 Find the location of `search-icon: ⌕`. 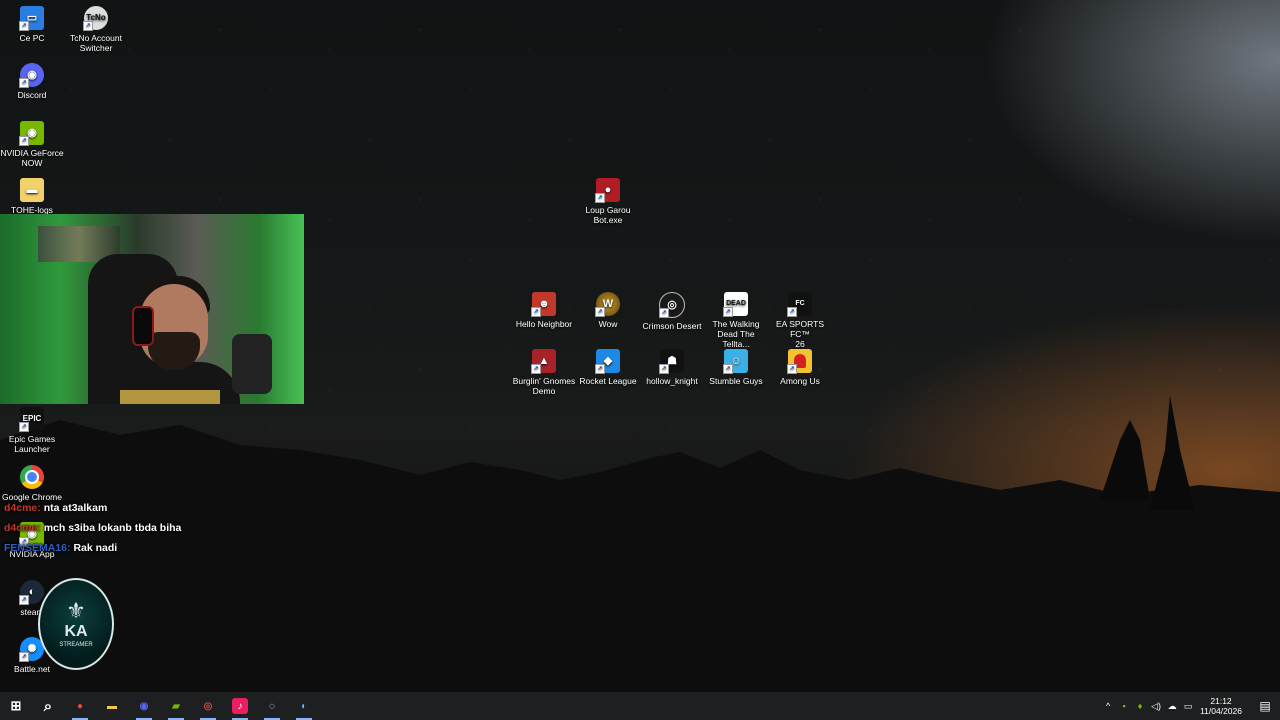

search-icon: ⌕ is located at coordinates (48, 706).